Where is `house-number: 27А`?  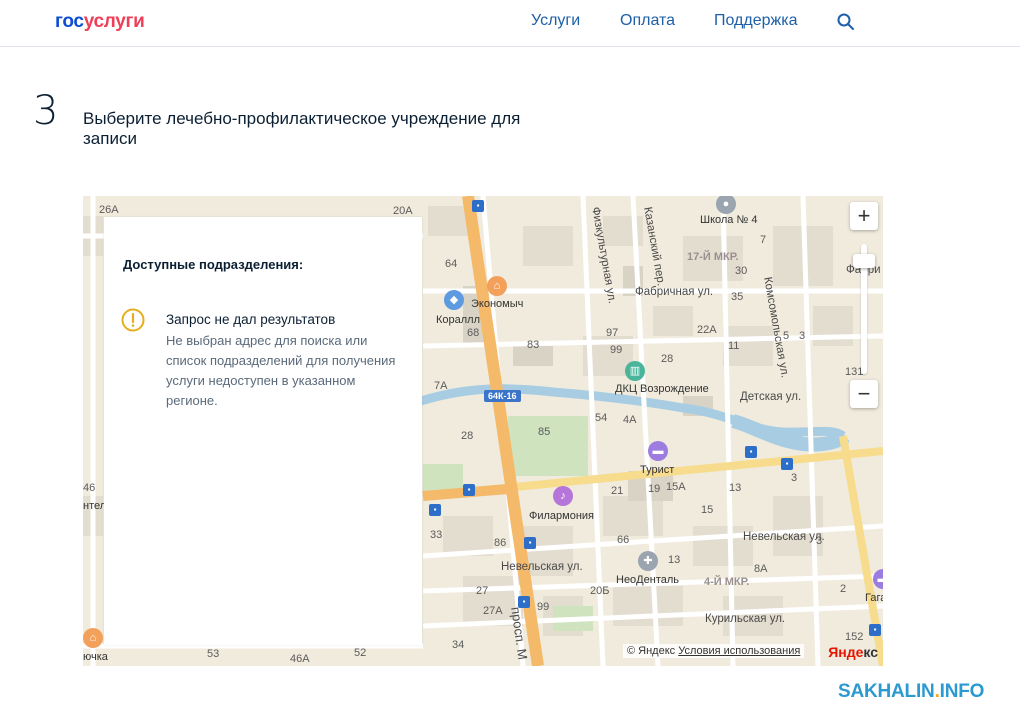
house-number: 27А is located at coordinates (493, 611).